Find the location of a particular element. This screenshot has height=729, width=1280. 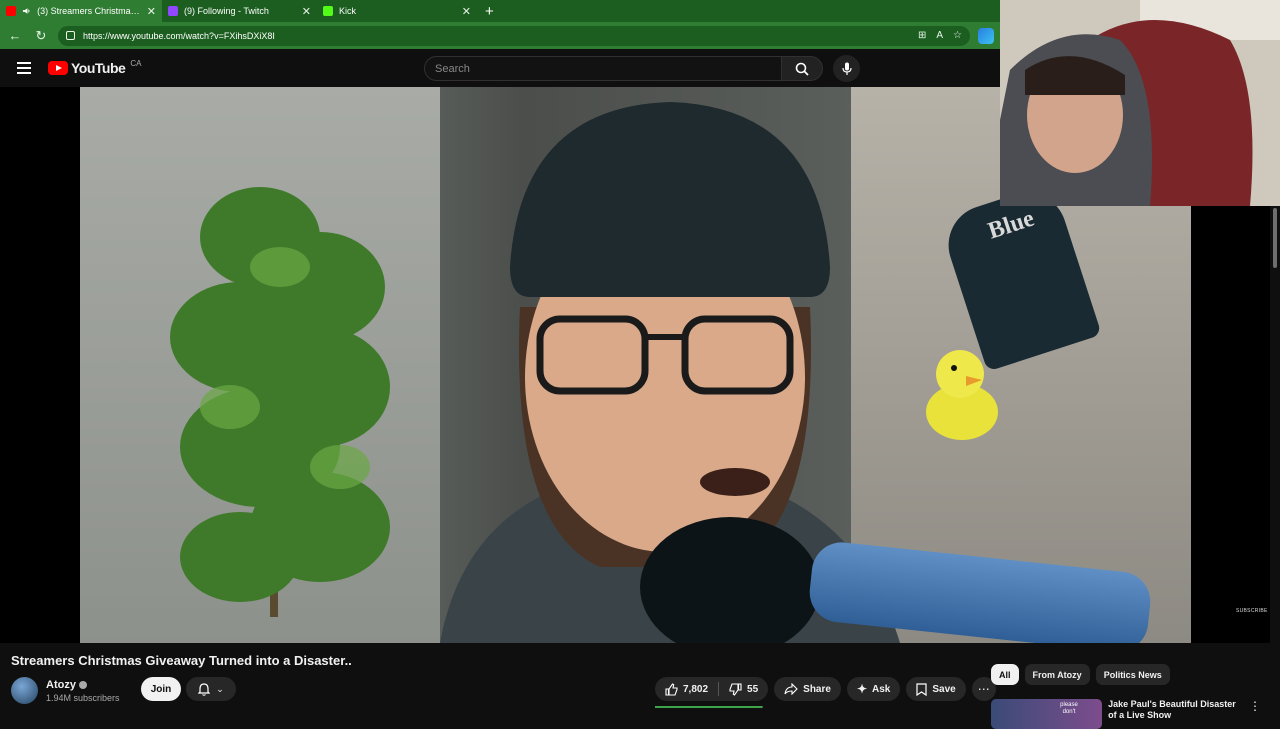

like-ratio-fill is located at coordinates (709, 707).